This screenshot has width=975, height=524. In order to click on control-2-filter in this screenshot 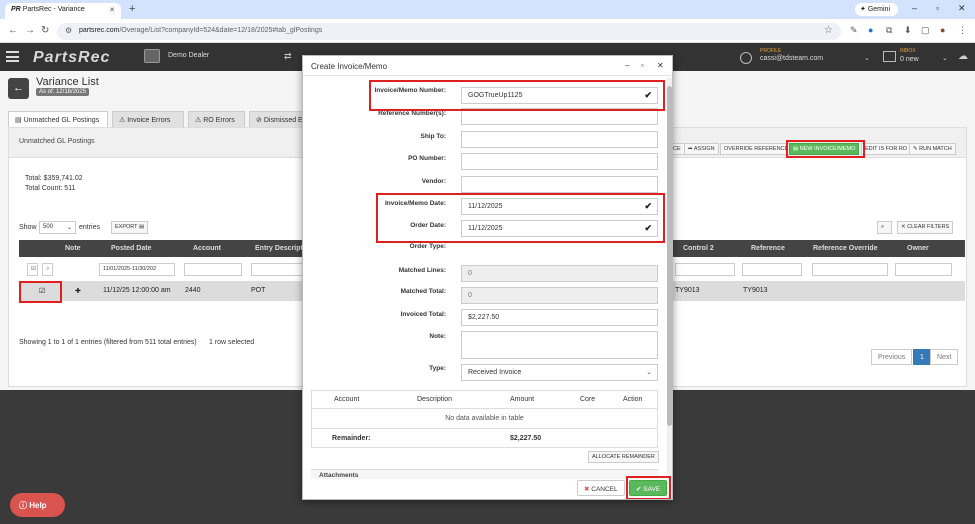, I will do `click(705, 269)`.